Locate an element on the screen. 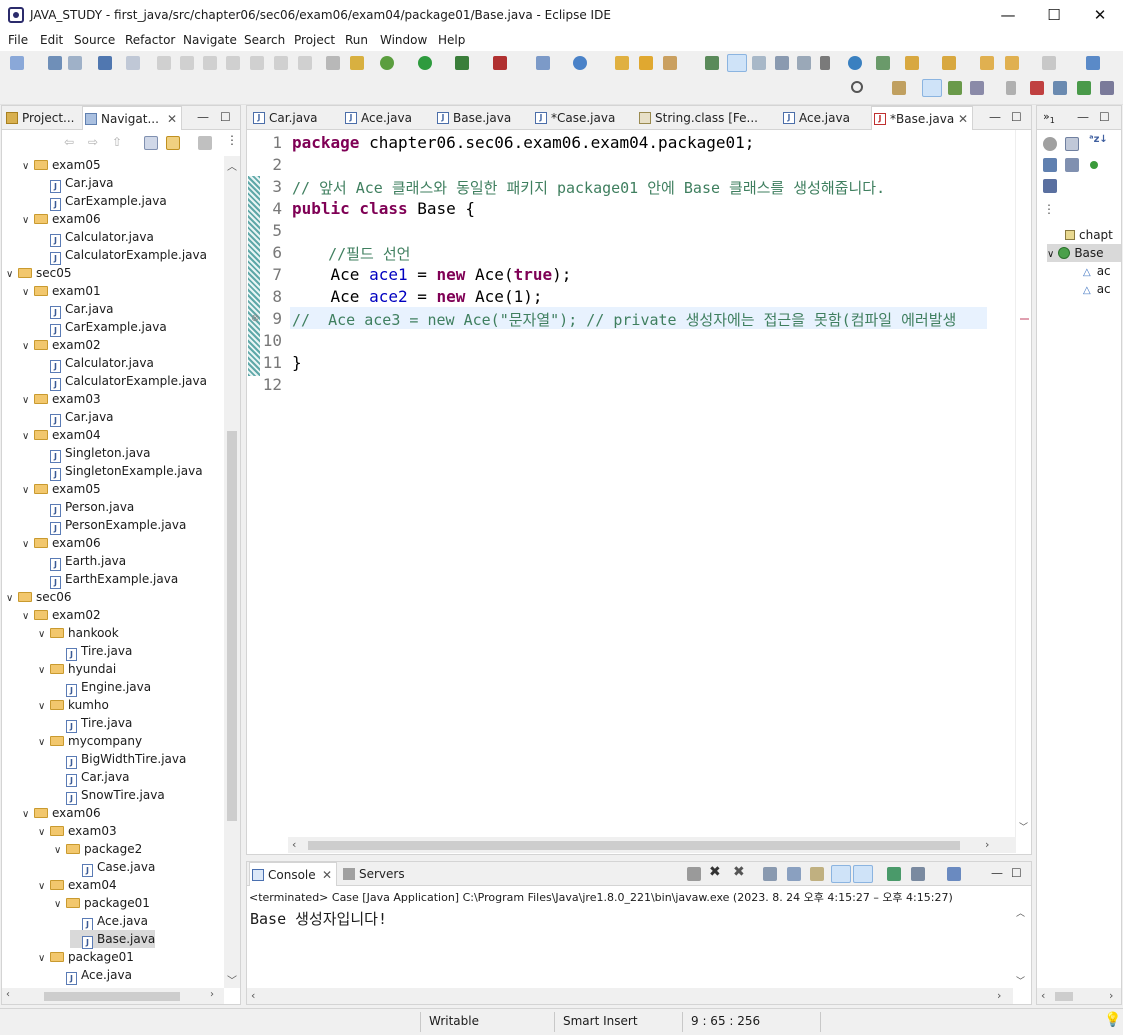  tree-file: J PersonExample.java is located at coordinates (112, 525).